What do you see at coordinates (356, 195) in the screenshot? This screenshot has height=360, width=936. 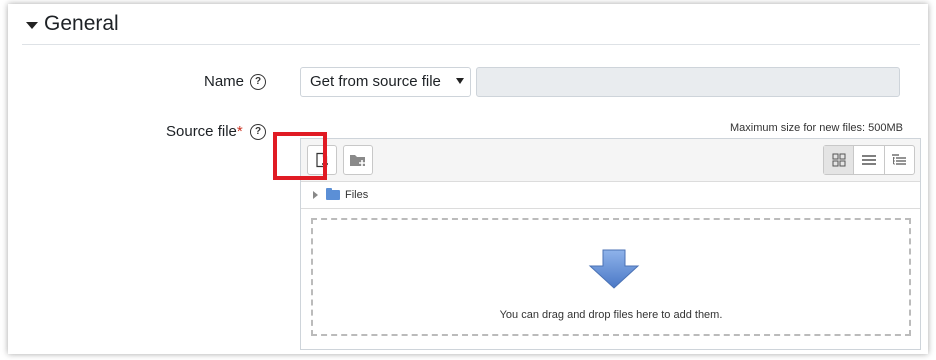 I see `path-files-link: Files` at bounding box center [356, 195].